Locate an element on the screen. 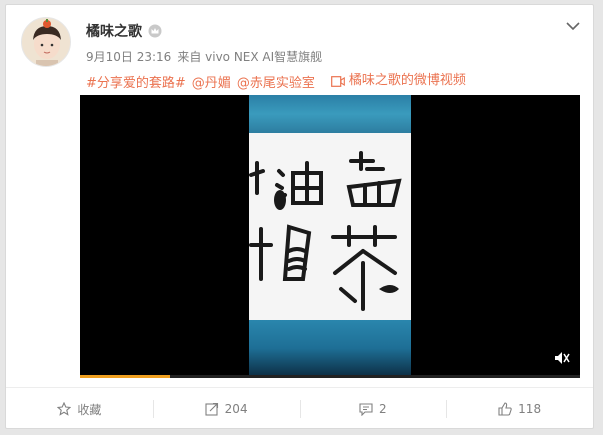  post-source: 来自 vivo NEX AI智慧旗舰 is located at coordinates (250, 57).